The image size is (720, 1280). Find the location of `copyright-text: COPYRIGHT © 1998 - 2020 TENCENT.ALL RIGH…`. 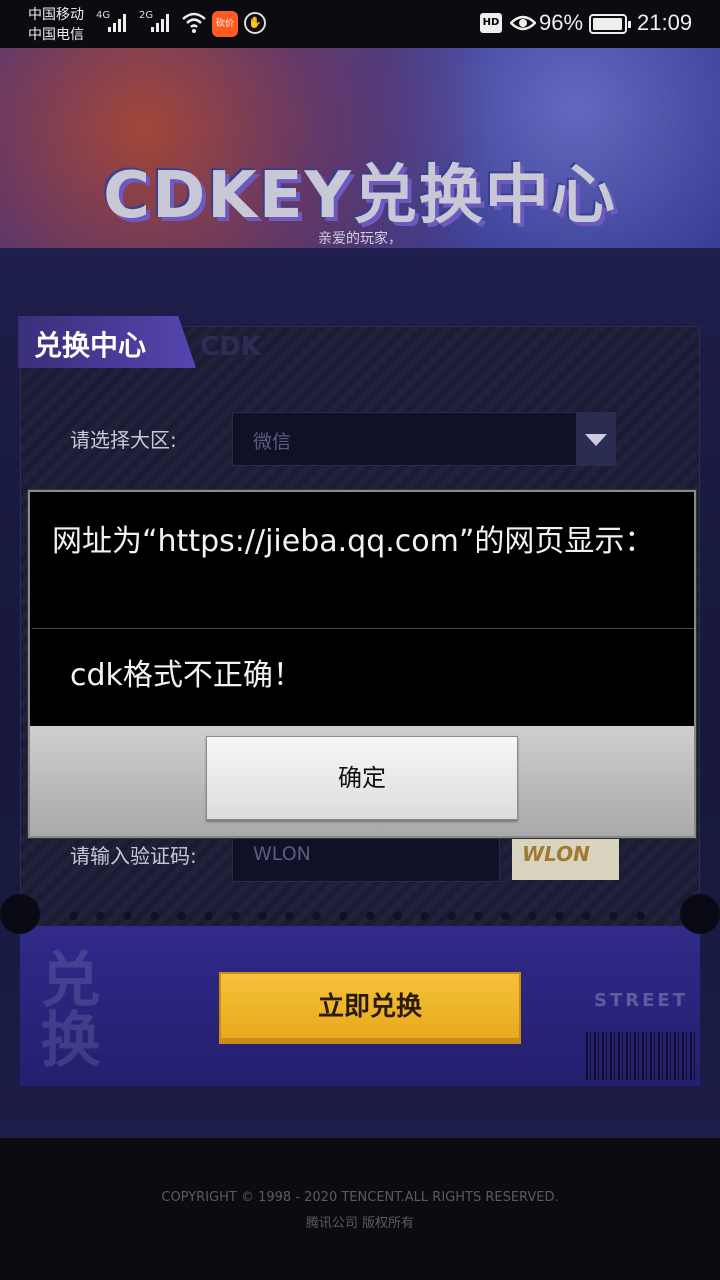

copyright-text: COPYRIGHT © 1998 - 2020 TENCENT.ALL RIGH… is located at coordinates (360, 1197).